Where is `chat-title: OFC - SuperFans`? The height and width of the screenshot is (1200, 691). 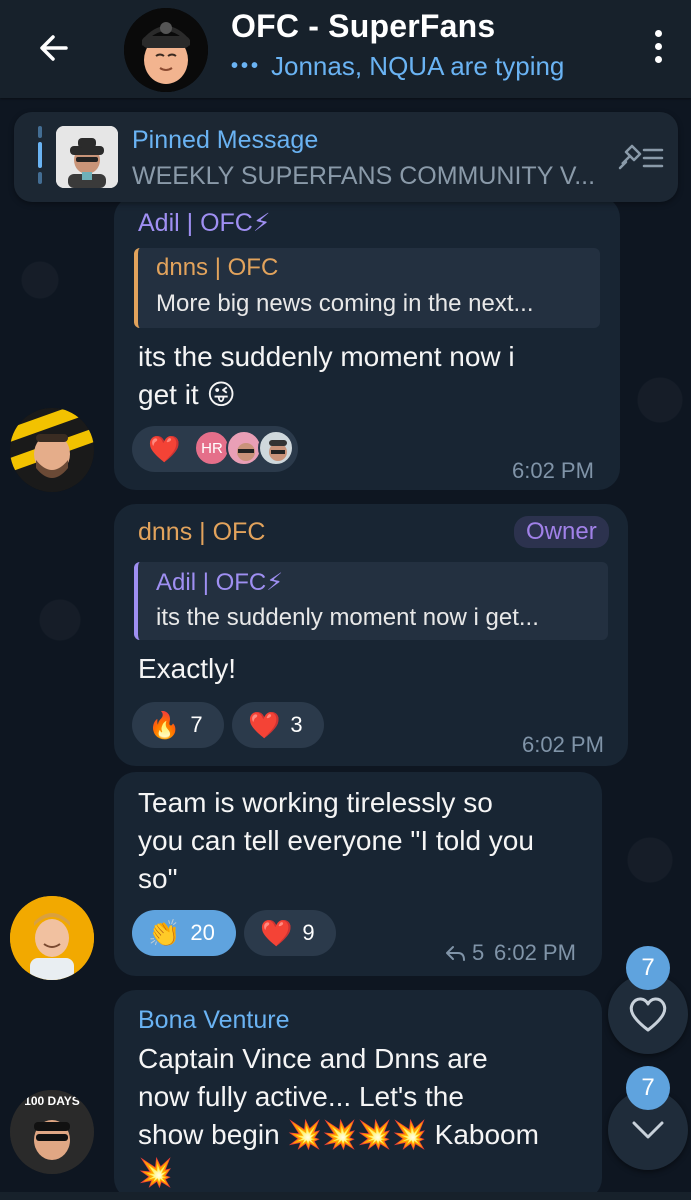 chat-title: OFC - SuperFans is located at coordinates (397, 26).